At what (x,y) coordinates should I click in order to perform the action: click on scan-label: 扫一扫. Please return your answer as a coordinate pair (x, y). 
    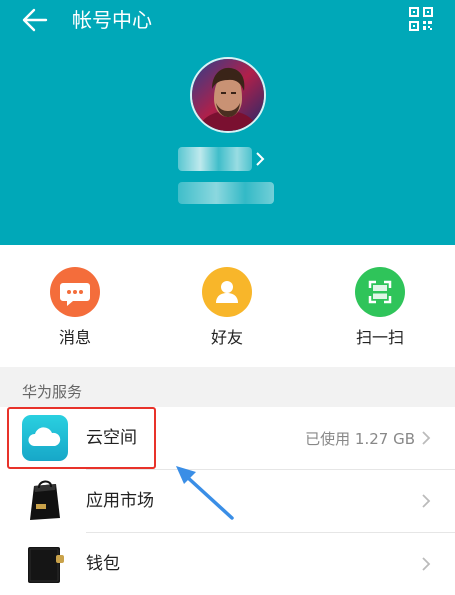
    Looking at the image, I should click on (379, 337).